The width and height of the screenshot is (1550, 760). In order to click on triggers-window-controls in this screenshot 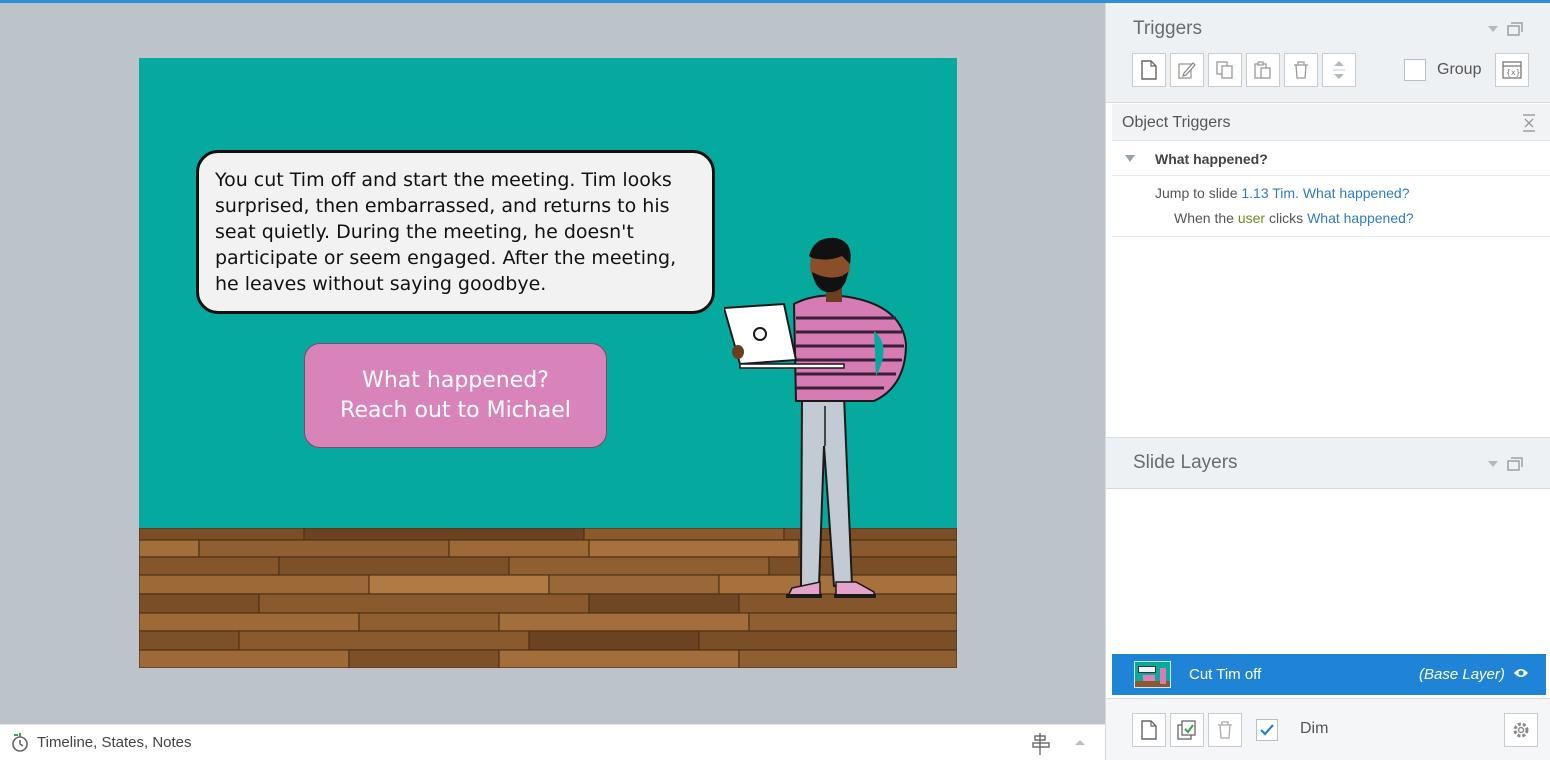, I will do `click(1505, 29)`.